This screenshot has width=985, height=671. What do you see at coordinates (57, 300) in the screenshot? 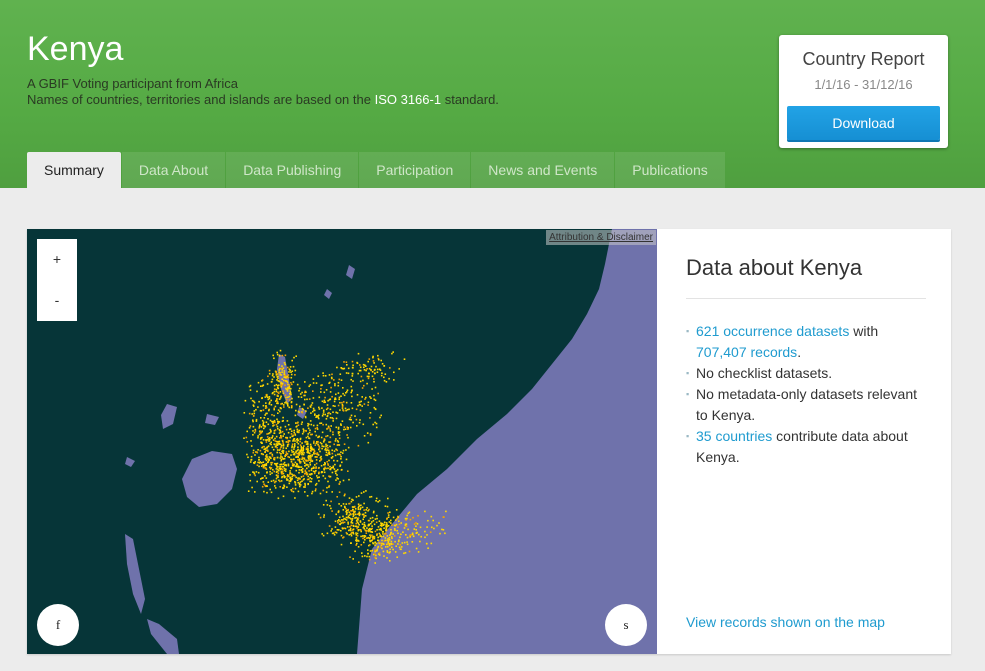
I see `zoom-out-button: -` at bounding box center [57, 300].